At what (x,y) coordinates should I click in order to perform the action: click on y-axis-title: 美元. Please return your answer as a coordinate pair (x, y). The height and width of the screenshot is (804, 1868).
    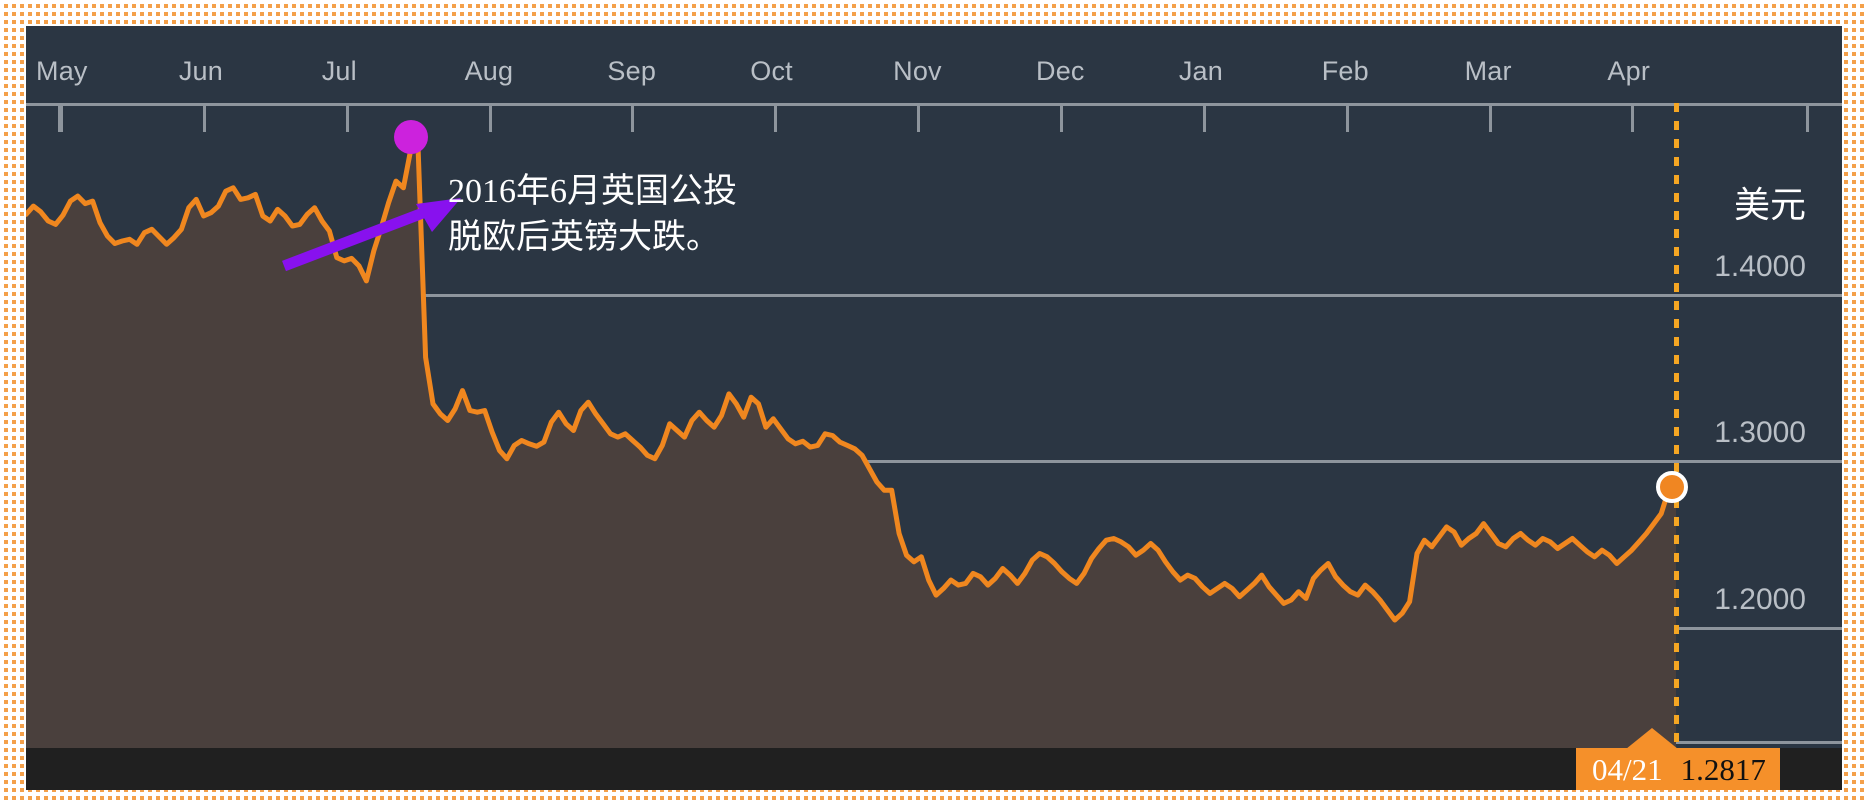
    Looking at the image, I should click on (1769, 205).